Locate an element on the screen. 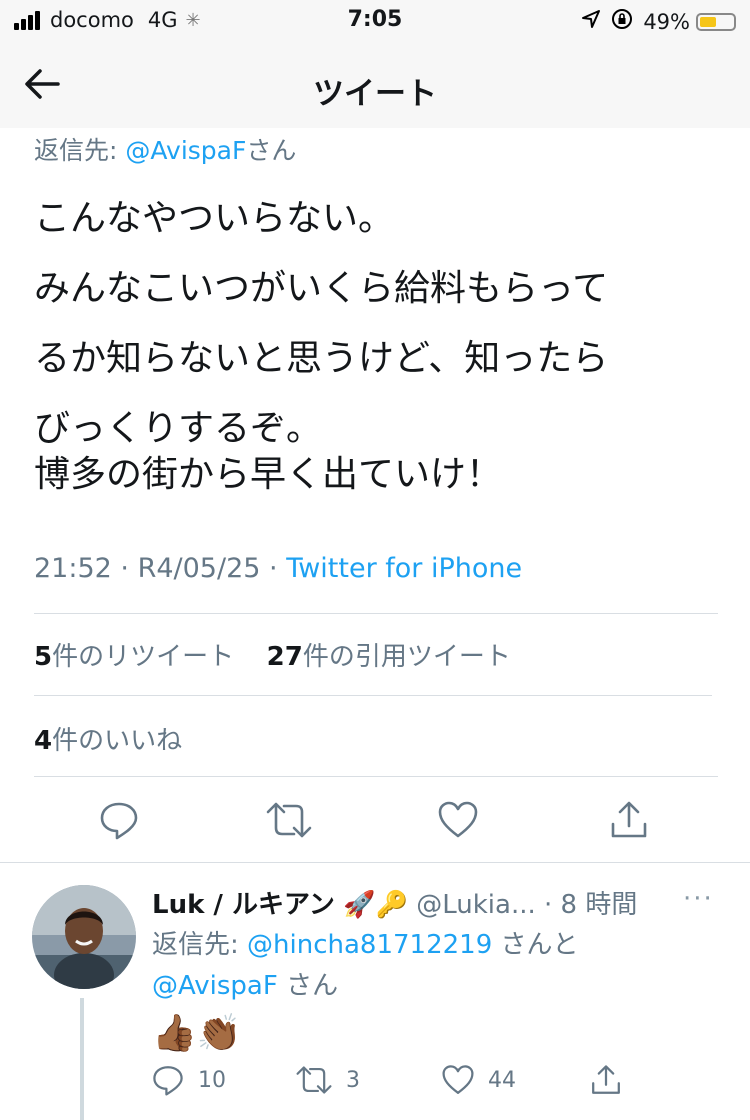  retweet-button is located at coordinates (289, 822).